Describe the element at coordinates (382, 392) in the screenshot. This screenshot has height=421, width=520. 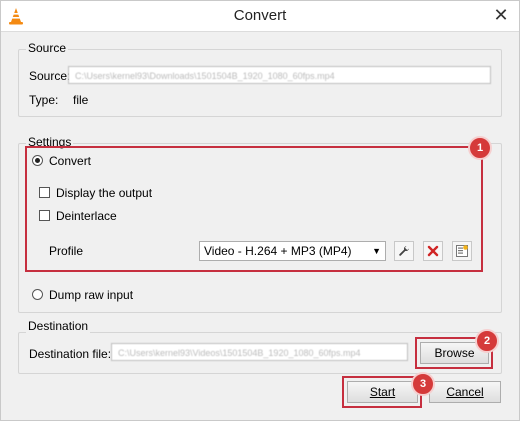
I see `start-highlight-box` at that location.